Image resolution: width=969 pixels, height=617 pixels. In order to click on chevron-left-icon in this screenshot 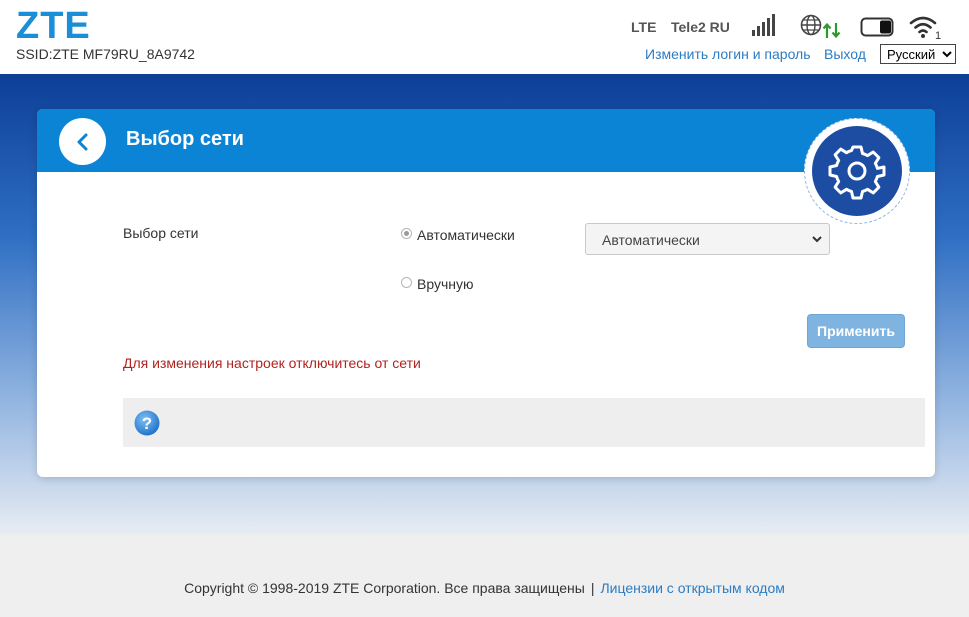, I will do `click(82, 141)`.